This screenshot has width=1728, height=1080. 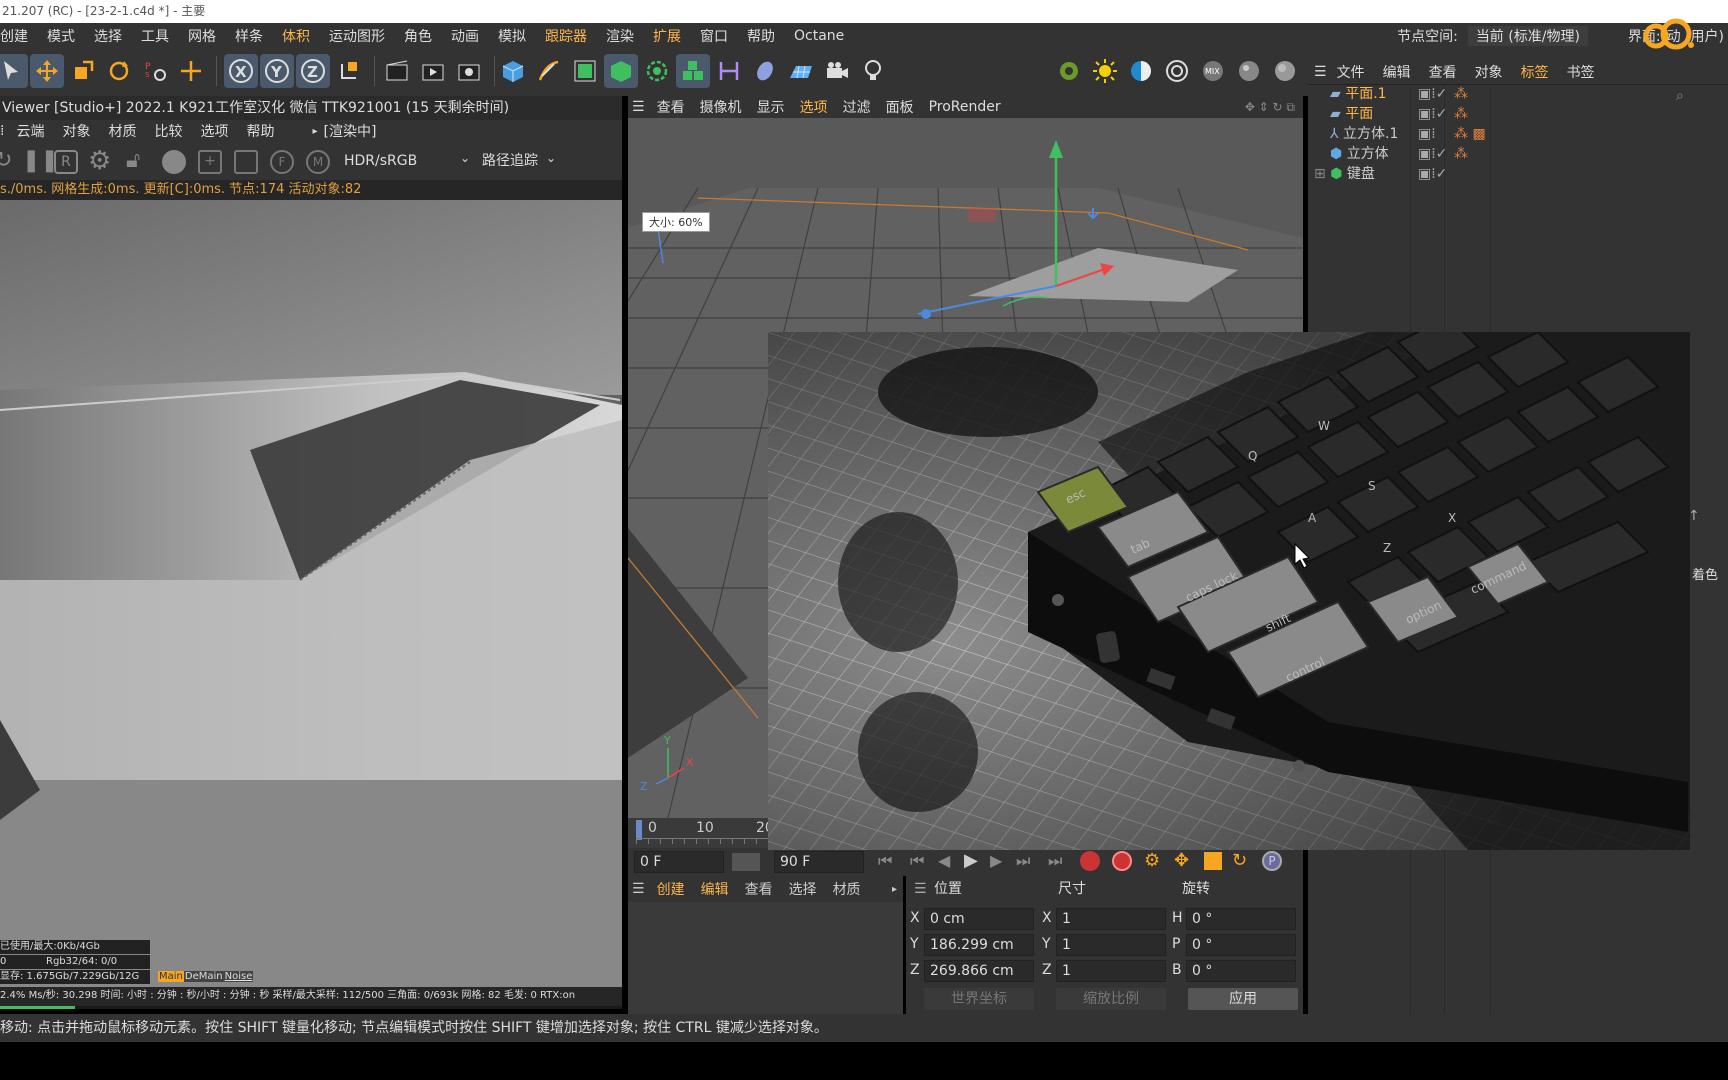 I want to click on size-y-field: 1, so click(x=1111, y=945).